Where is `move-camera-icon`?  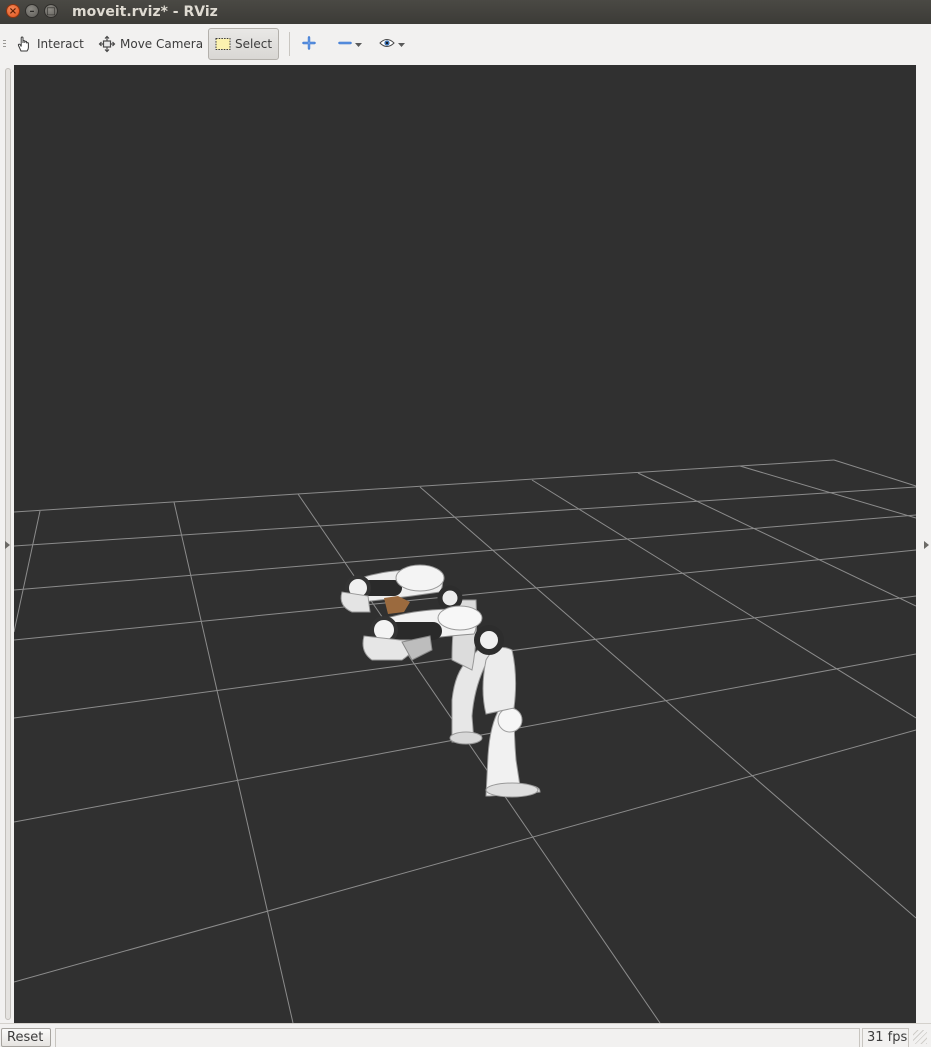
move-camera-icon is located at coordinates (107, 44).